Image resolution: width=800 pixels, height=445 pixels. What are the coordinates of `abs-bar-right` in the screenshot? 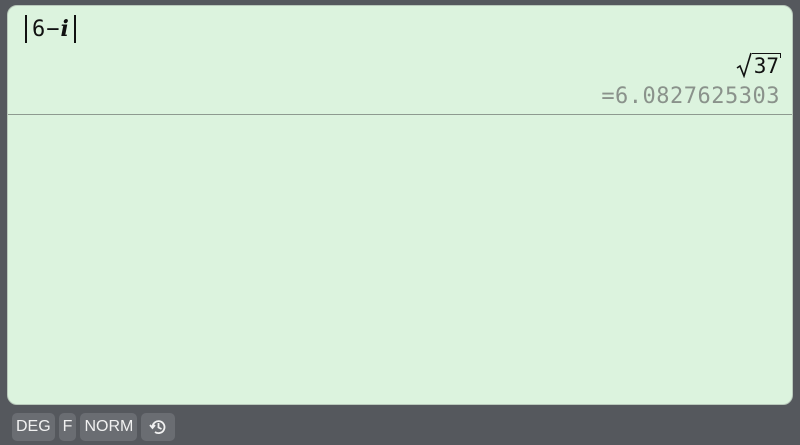 It's located at (74, 29).